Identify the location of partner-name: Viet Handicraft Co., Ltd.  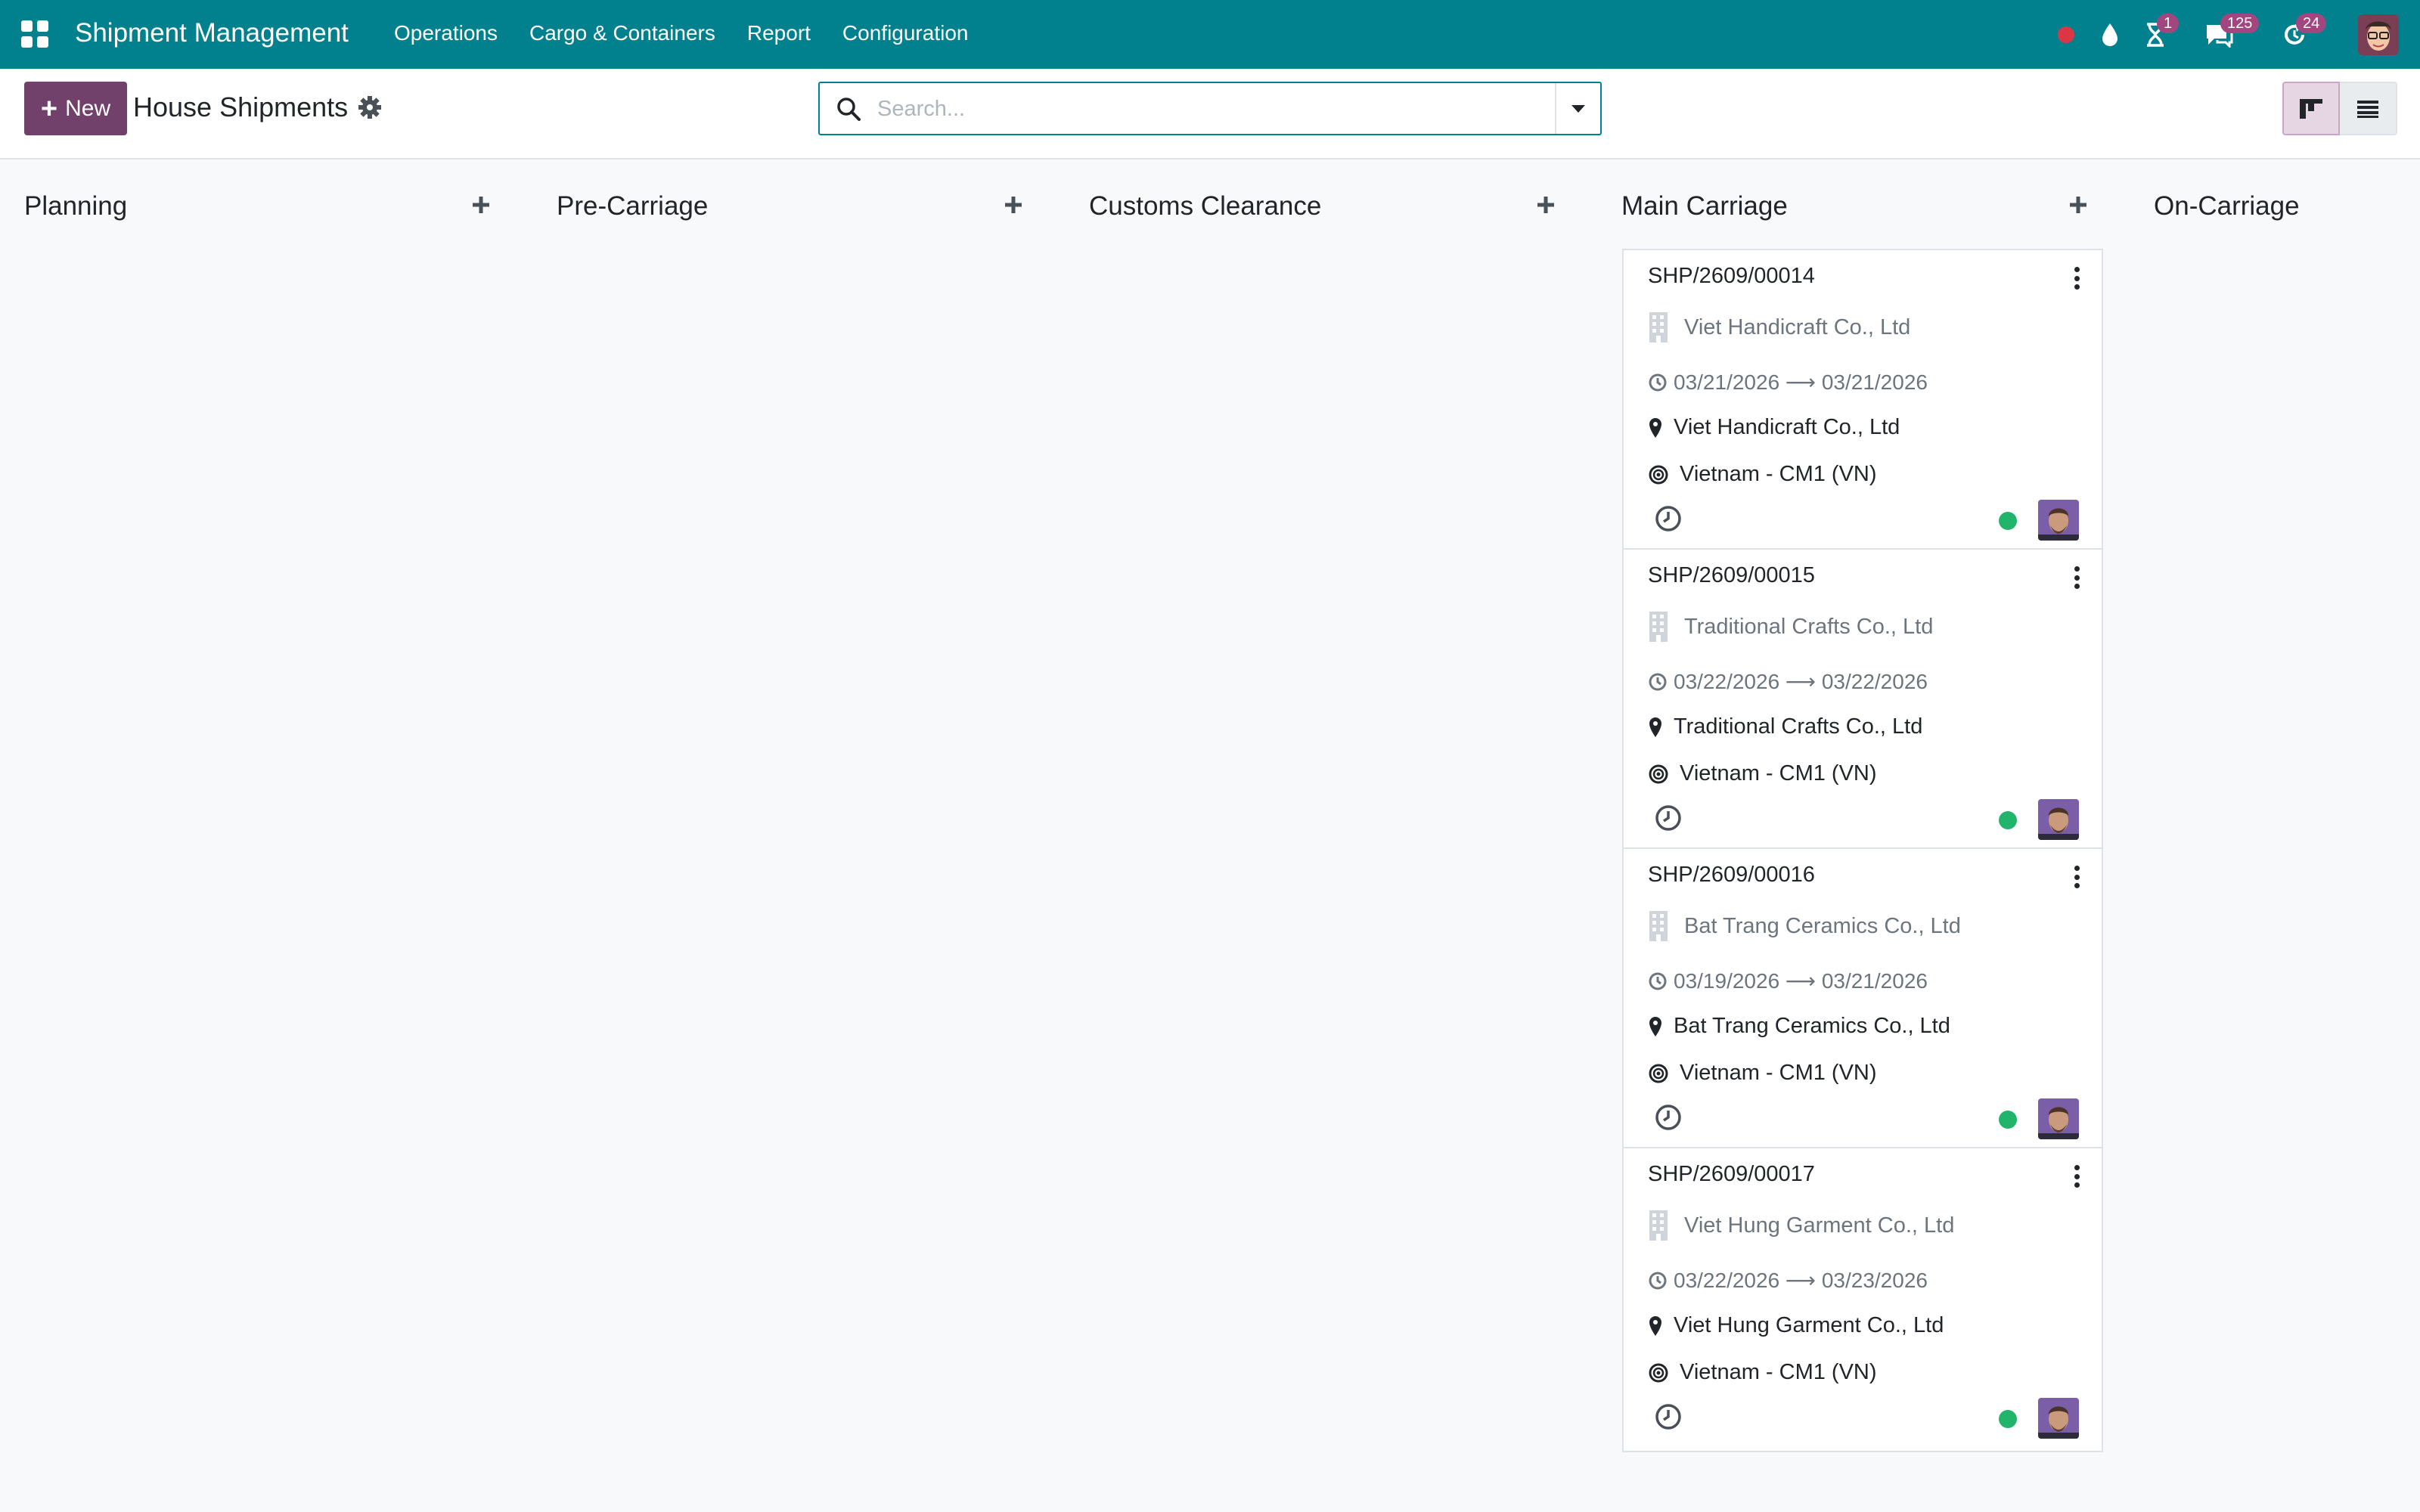
(1797, 326).